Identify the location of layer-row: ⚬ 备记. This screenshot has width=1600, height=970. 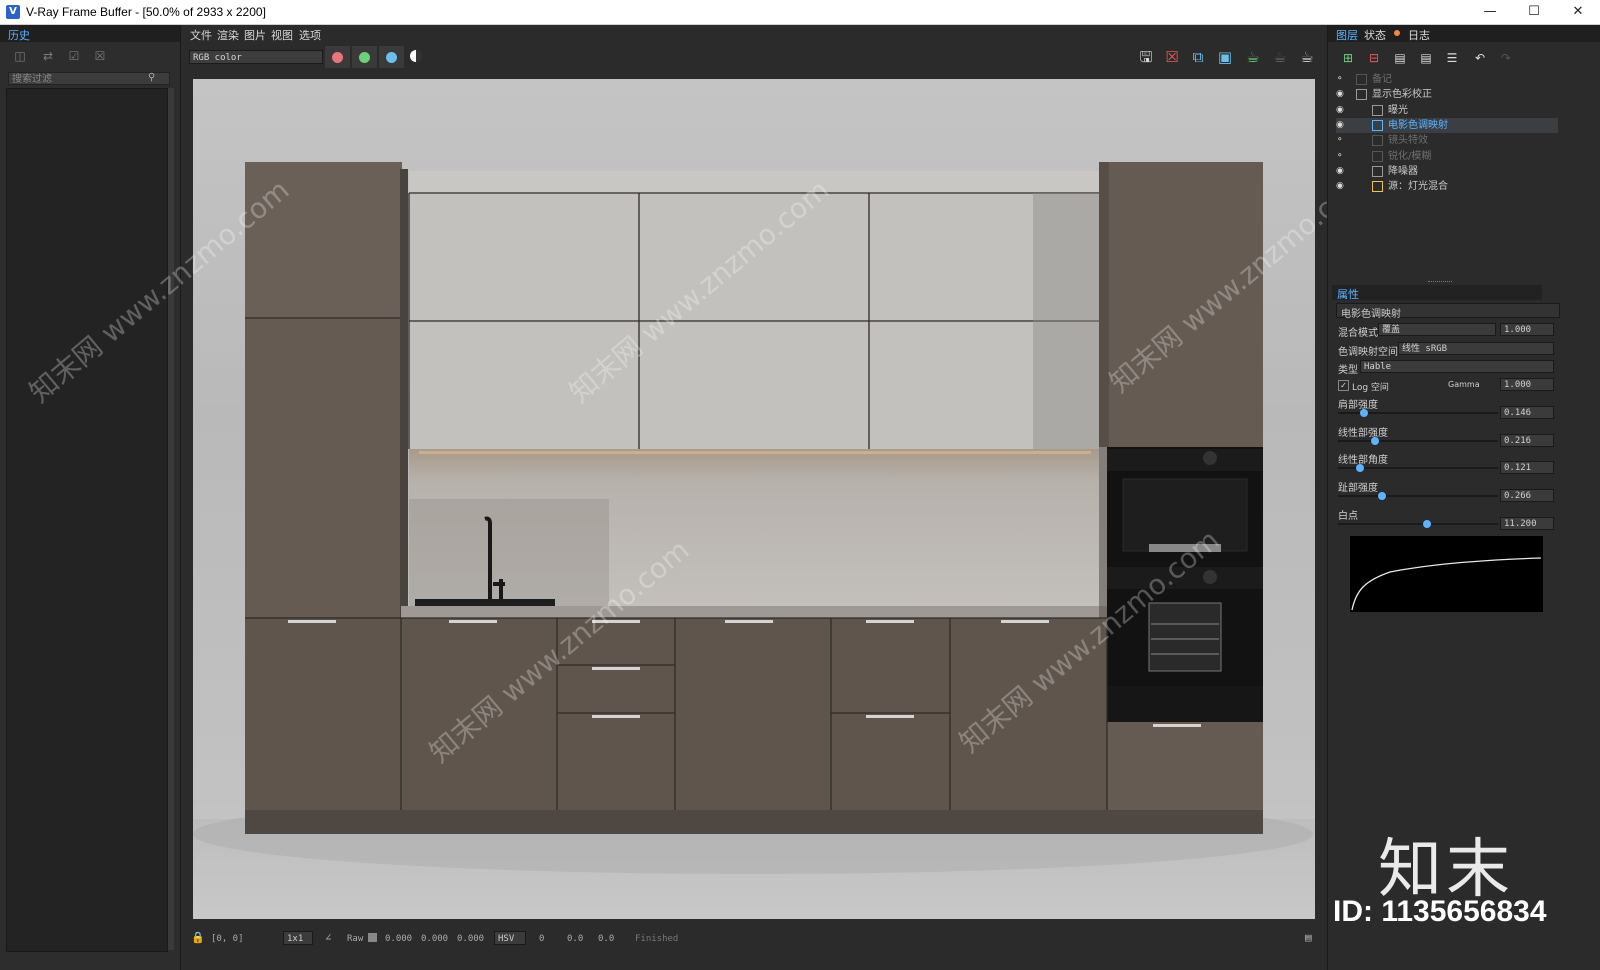
(1447, 79).